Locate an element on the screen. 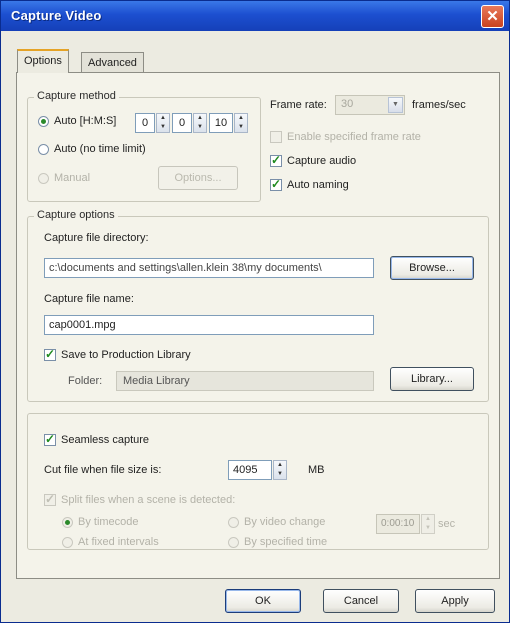 Image resolution: width=510 pixels, height=623 pixels. interval-units: sec is located at coordinates (447, 524).